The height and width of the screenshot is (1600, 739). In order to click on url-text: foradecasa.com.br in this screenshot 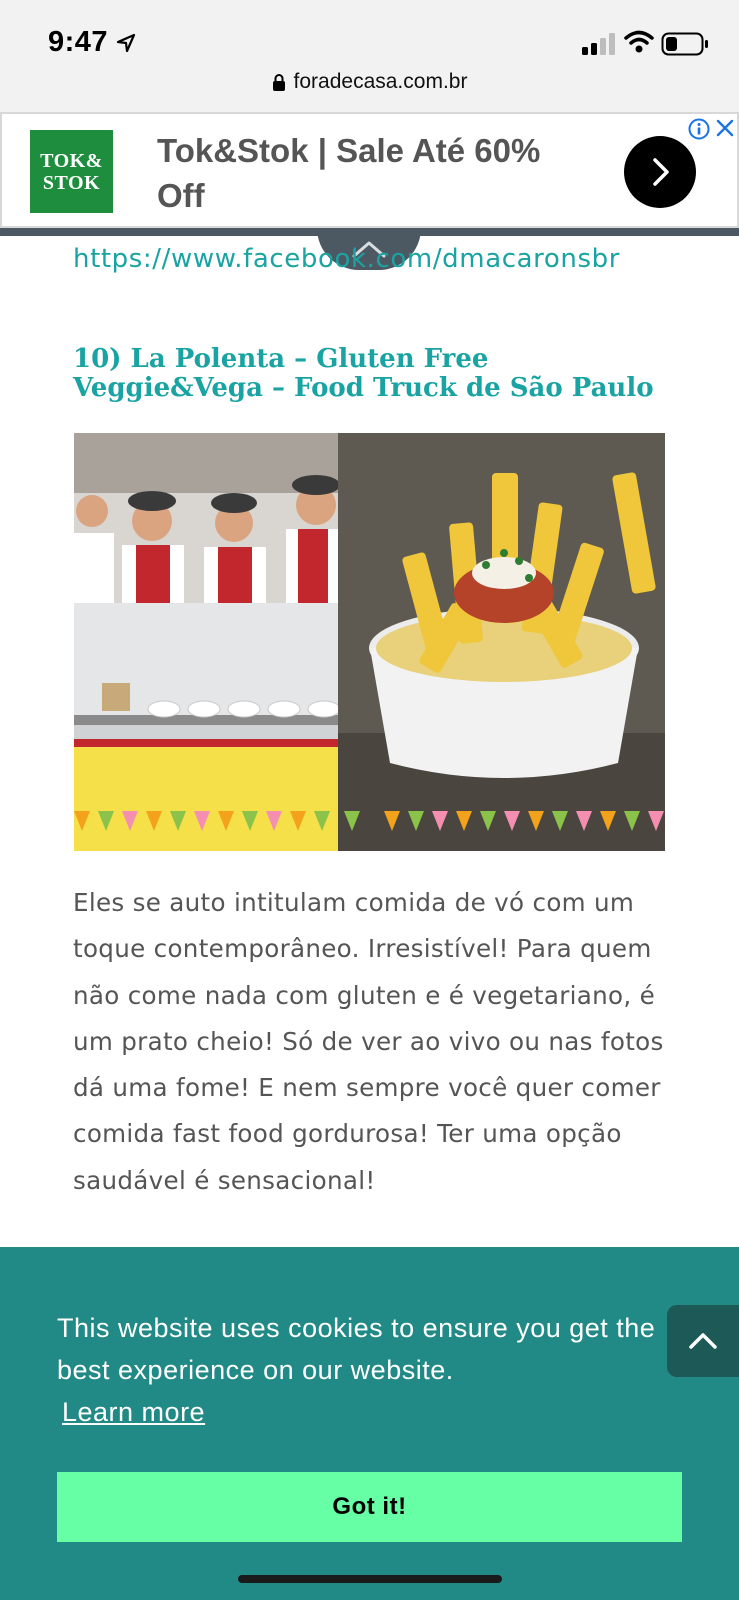, I will do `click(380, 81)`.